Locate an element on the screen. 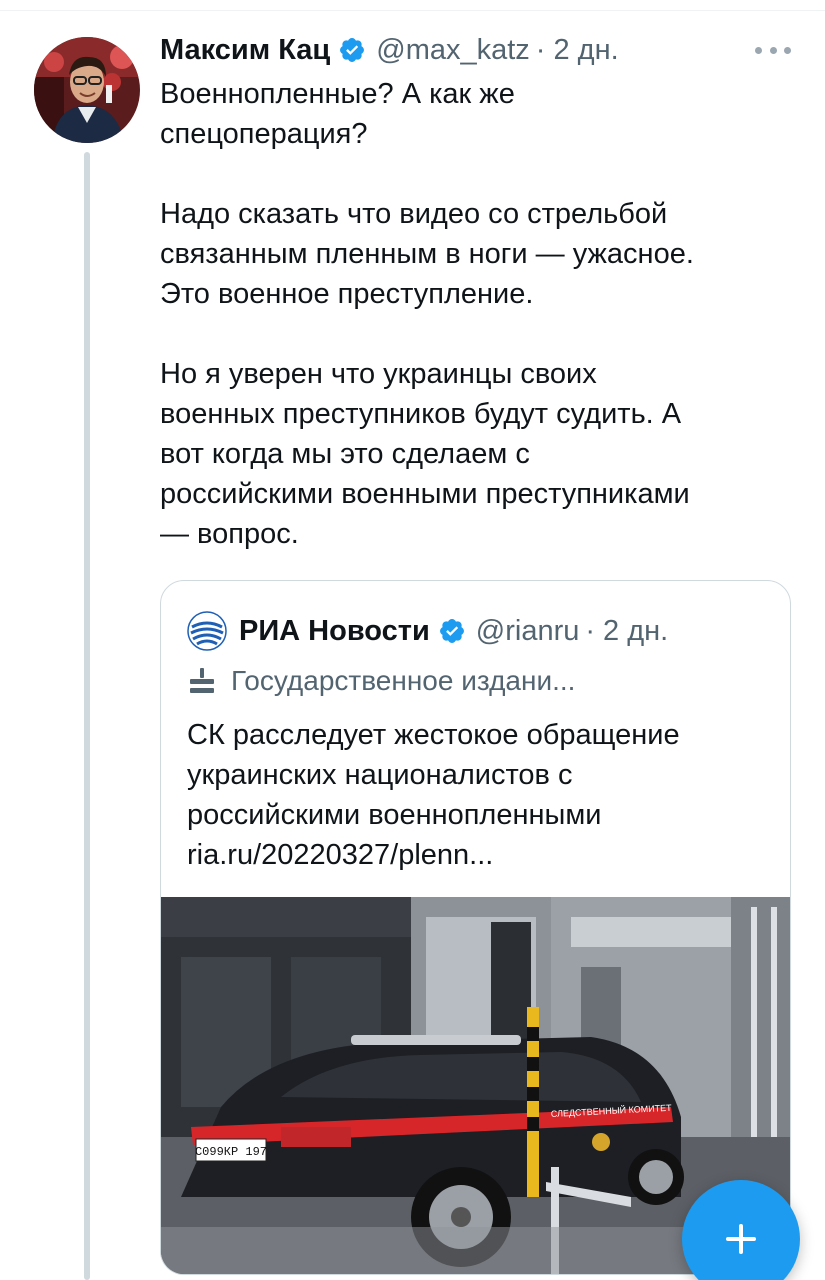  tweet-header: Максим Кац @max_katz · 2 дн. is located at coordinates (389, 50).